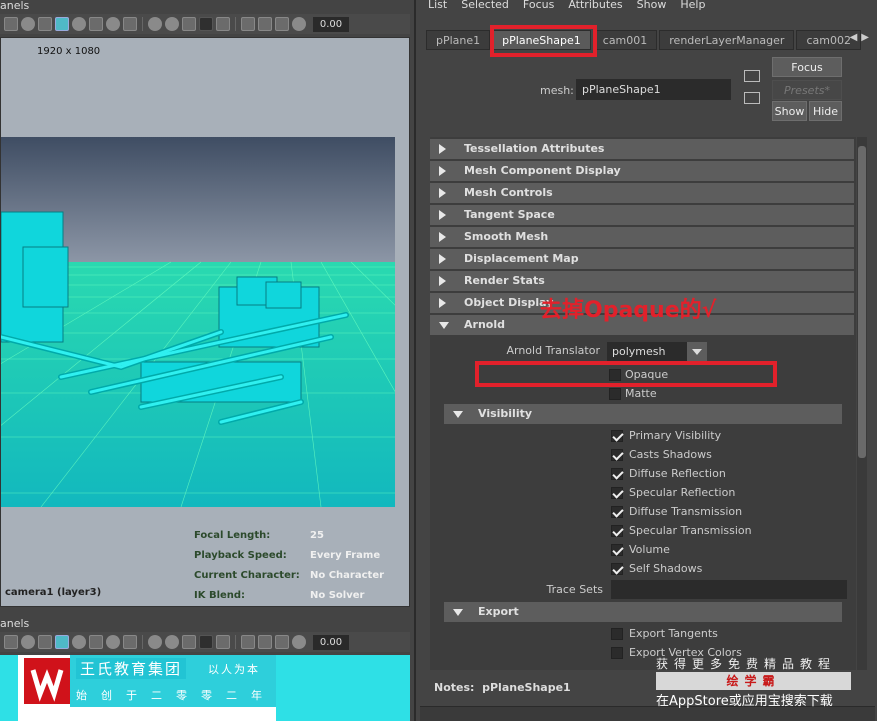  Describe the element at coordinates (526, 687) in the screenshot. I see `notes-value: pPlaneShape1` at that location.